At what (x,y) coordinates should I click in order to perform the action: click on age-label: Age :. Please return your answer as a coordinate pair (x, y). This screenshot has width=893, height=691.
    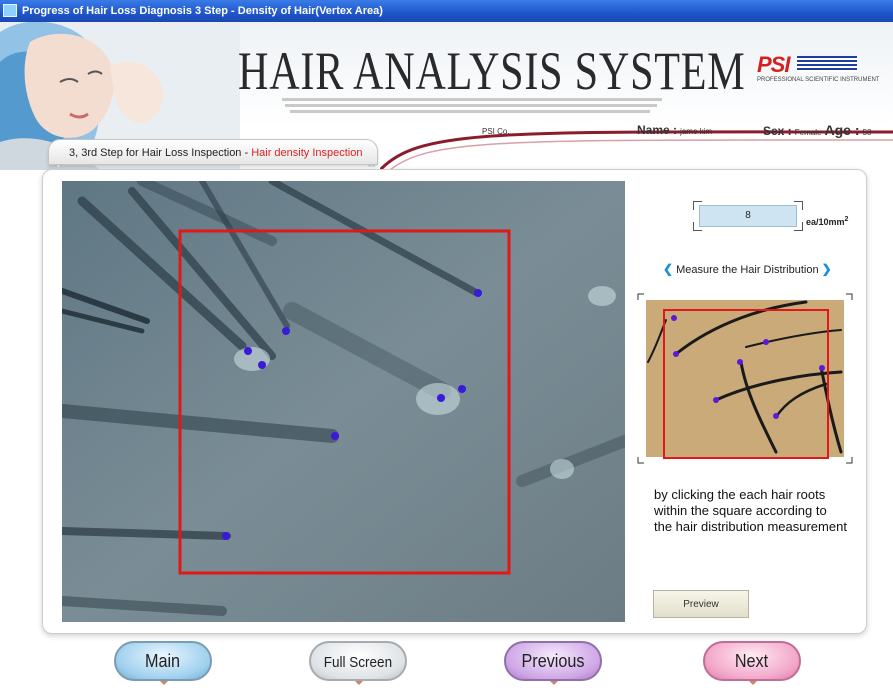
    Looking at the image, I should click on (842, 130).